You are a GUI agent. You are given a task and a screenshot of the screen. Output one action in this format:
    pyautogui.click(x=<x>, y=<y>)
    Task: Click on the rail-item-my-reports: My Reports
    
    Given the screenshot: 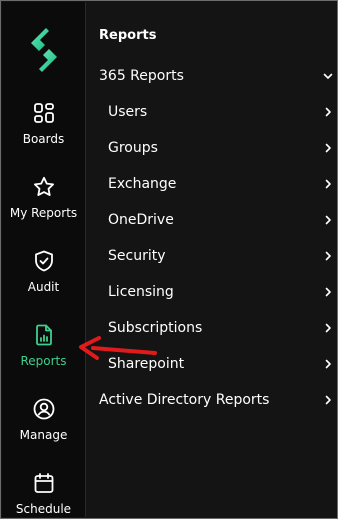 What is the action you would take?
    pyautogui.click(x=43, y=210)
    